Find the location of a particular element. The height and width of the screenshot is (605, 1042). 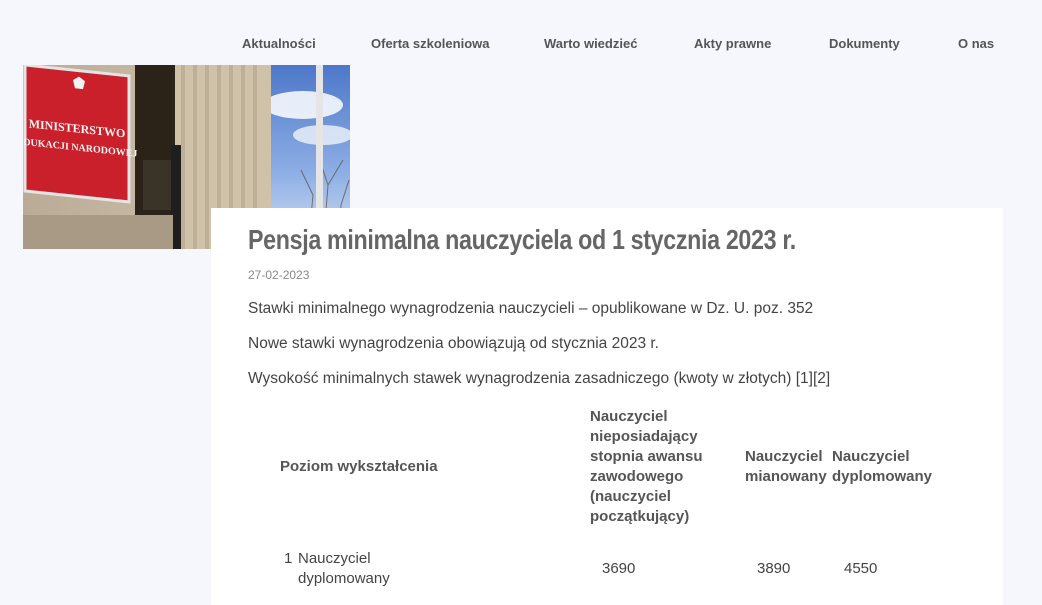

table-cell-appointed: 3890 is located at coordinates (774, 568).